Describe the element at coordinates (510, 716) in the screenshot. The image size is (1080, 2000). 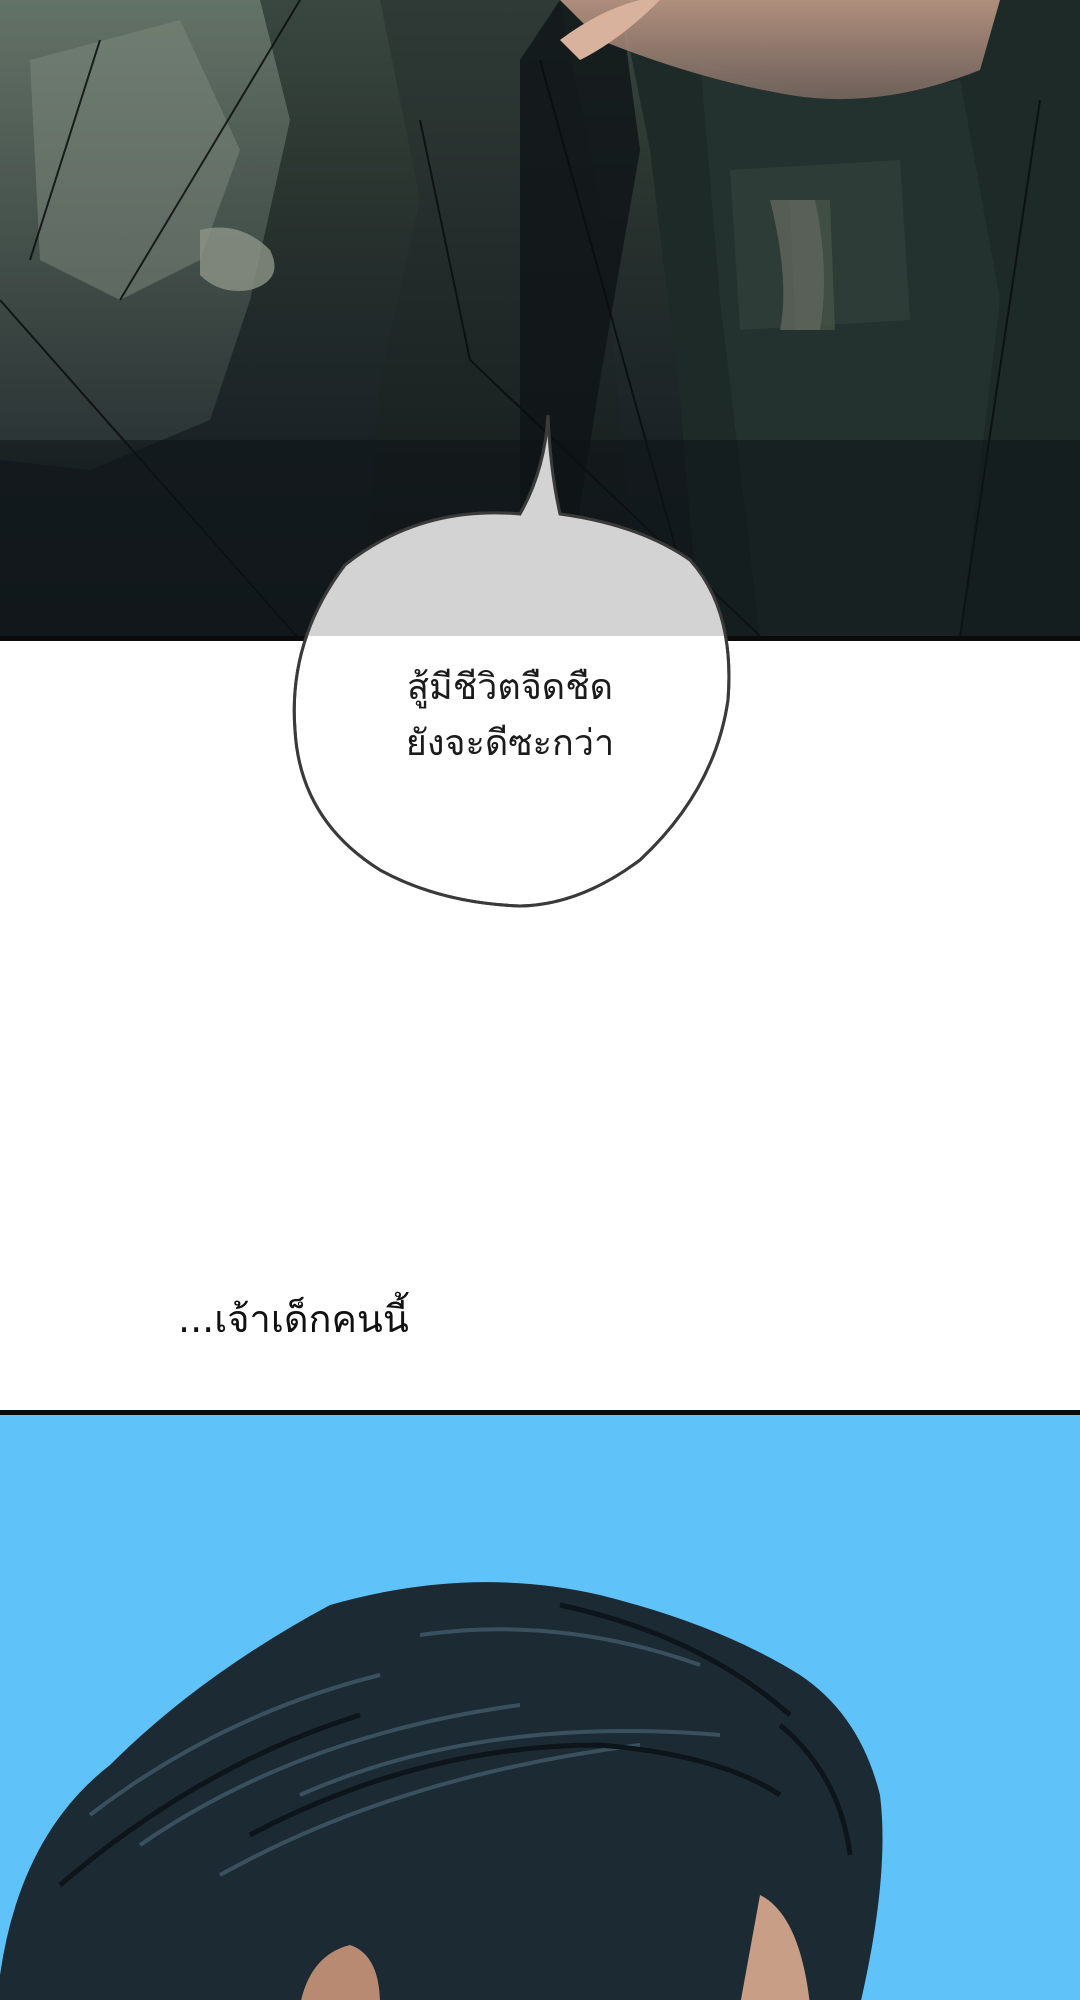
I see `speech-bubble-text: สู้มีชีวิตจืดชืด ยังจะดีซะกว่า` at that location.